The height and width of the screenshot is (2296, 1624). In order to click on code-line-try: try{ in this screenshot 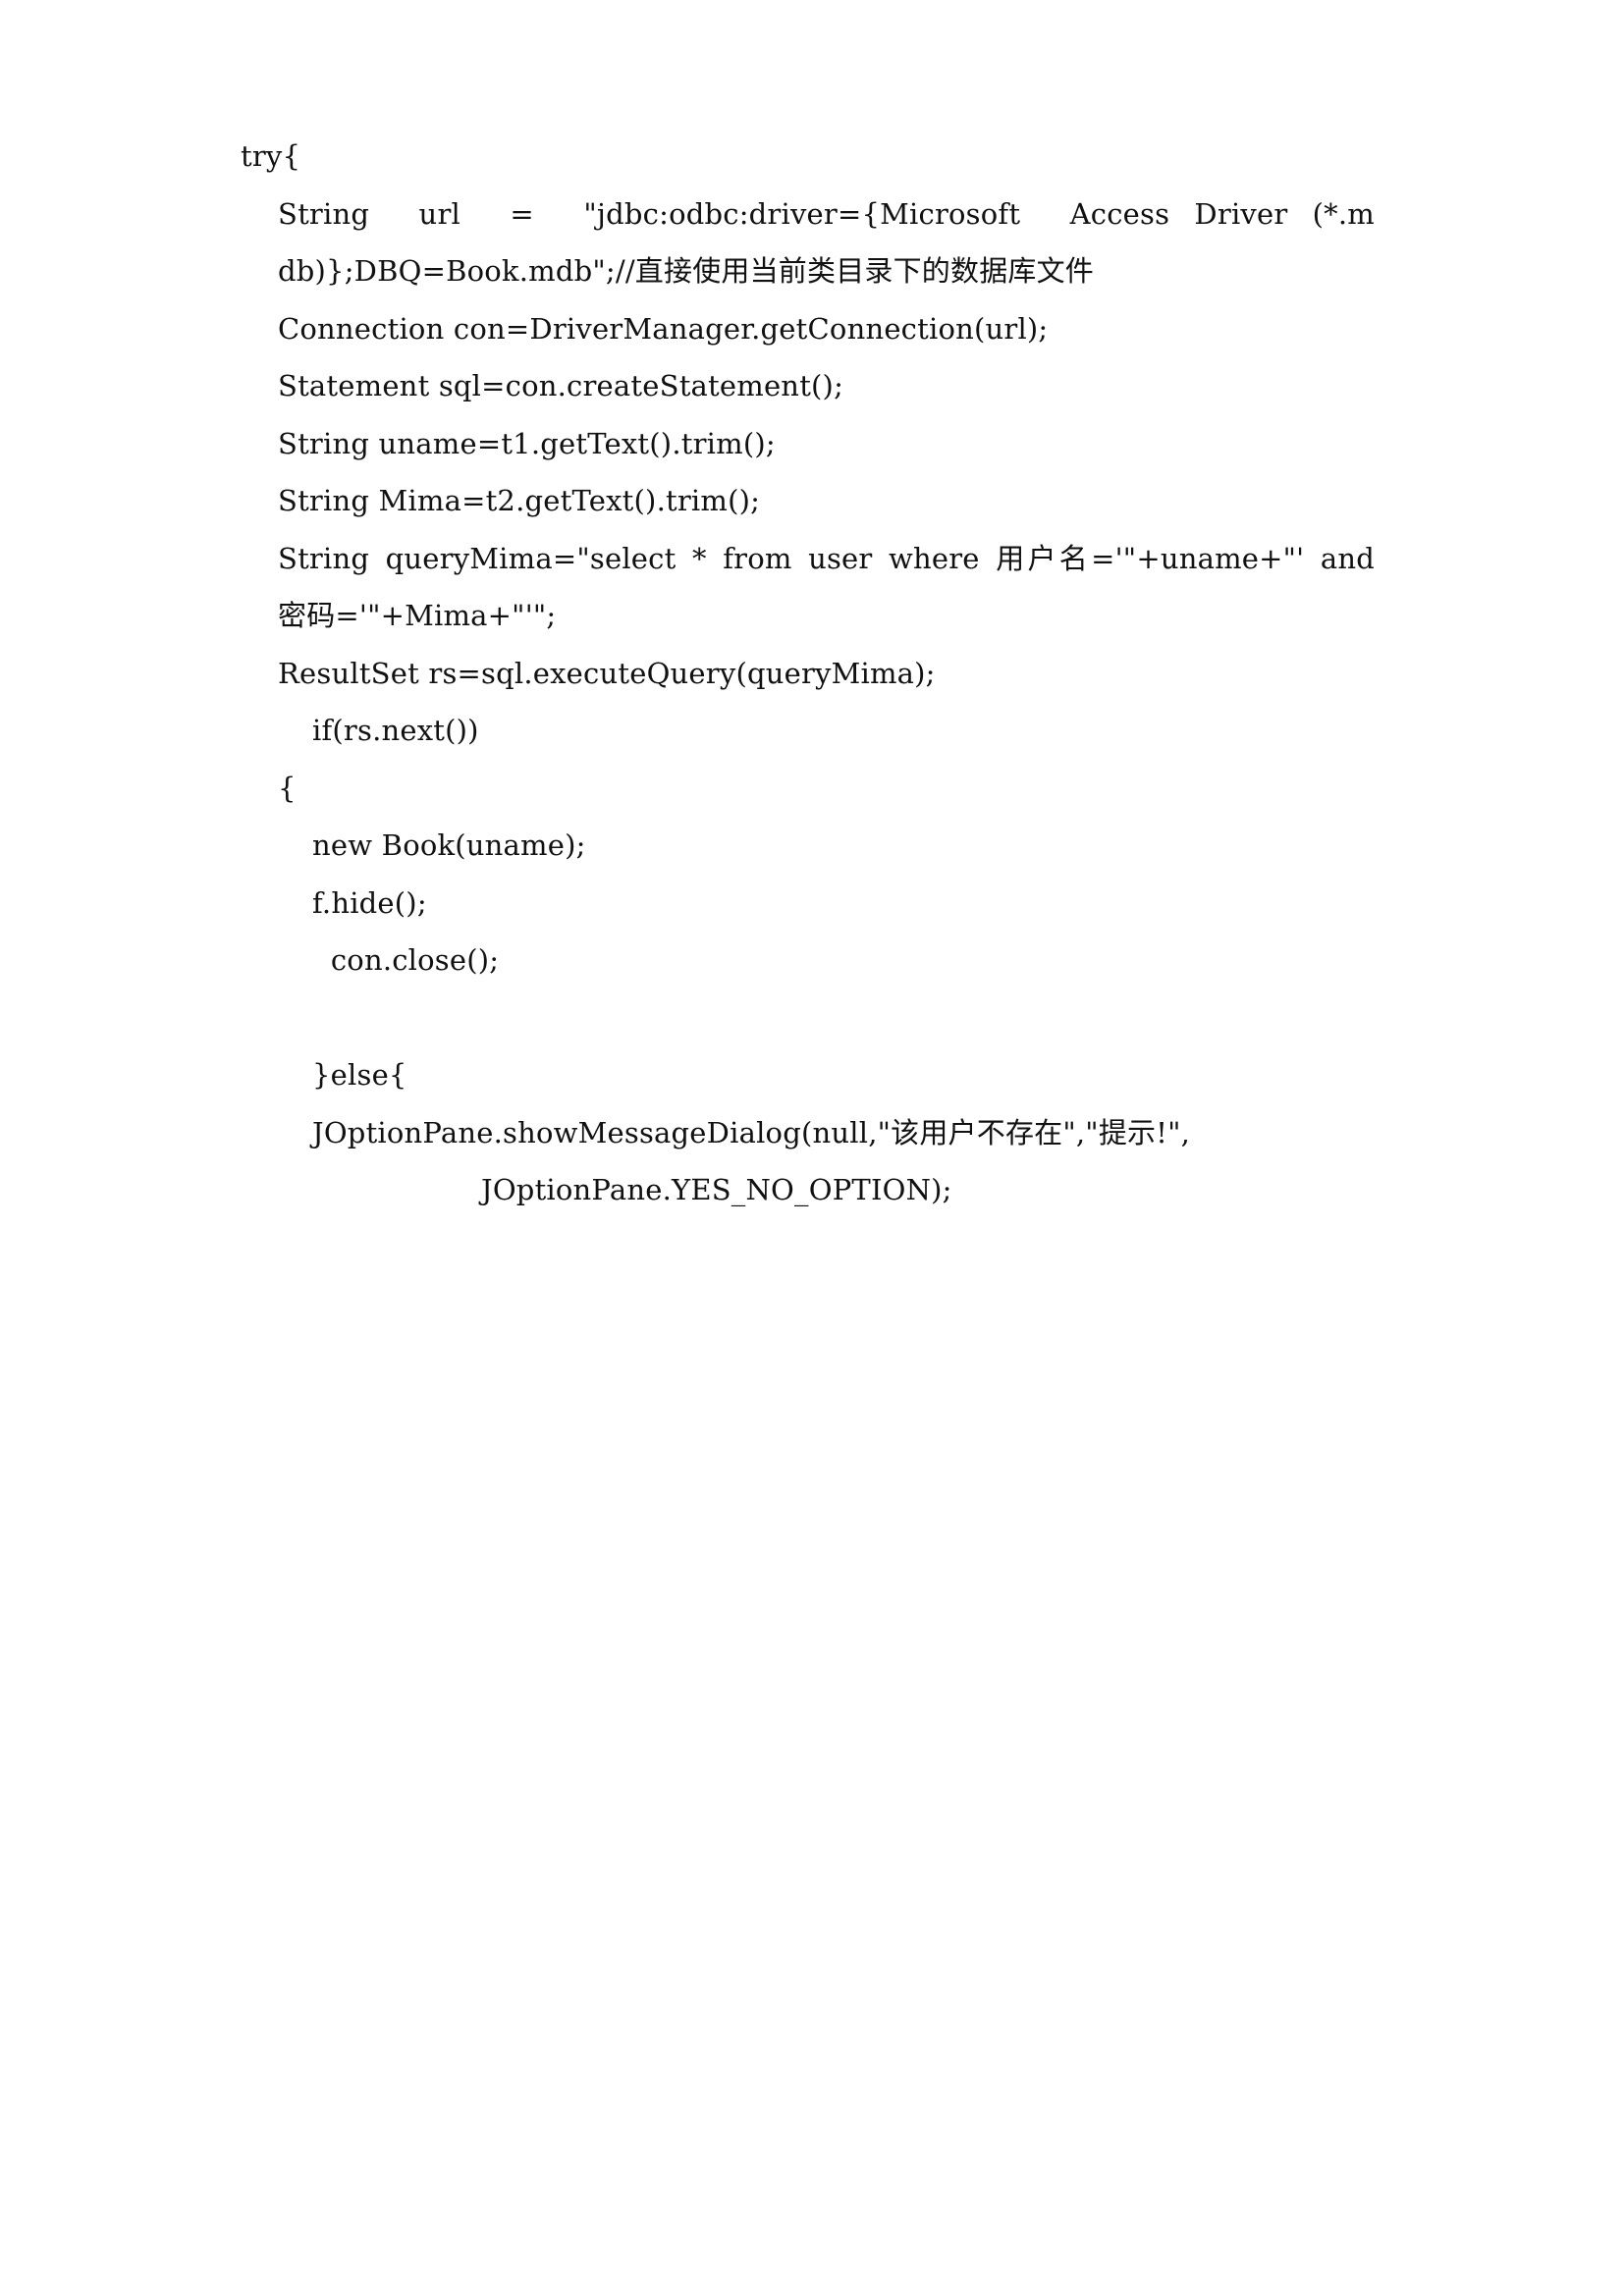, I will do `click(271, 156)`.